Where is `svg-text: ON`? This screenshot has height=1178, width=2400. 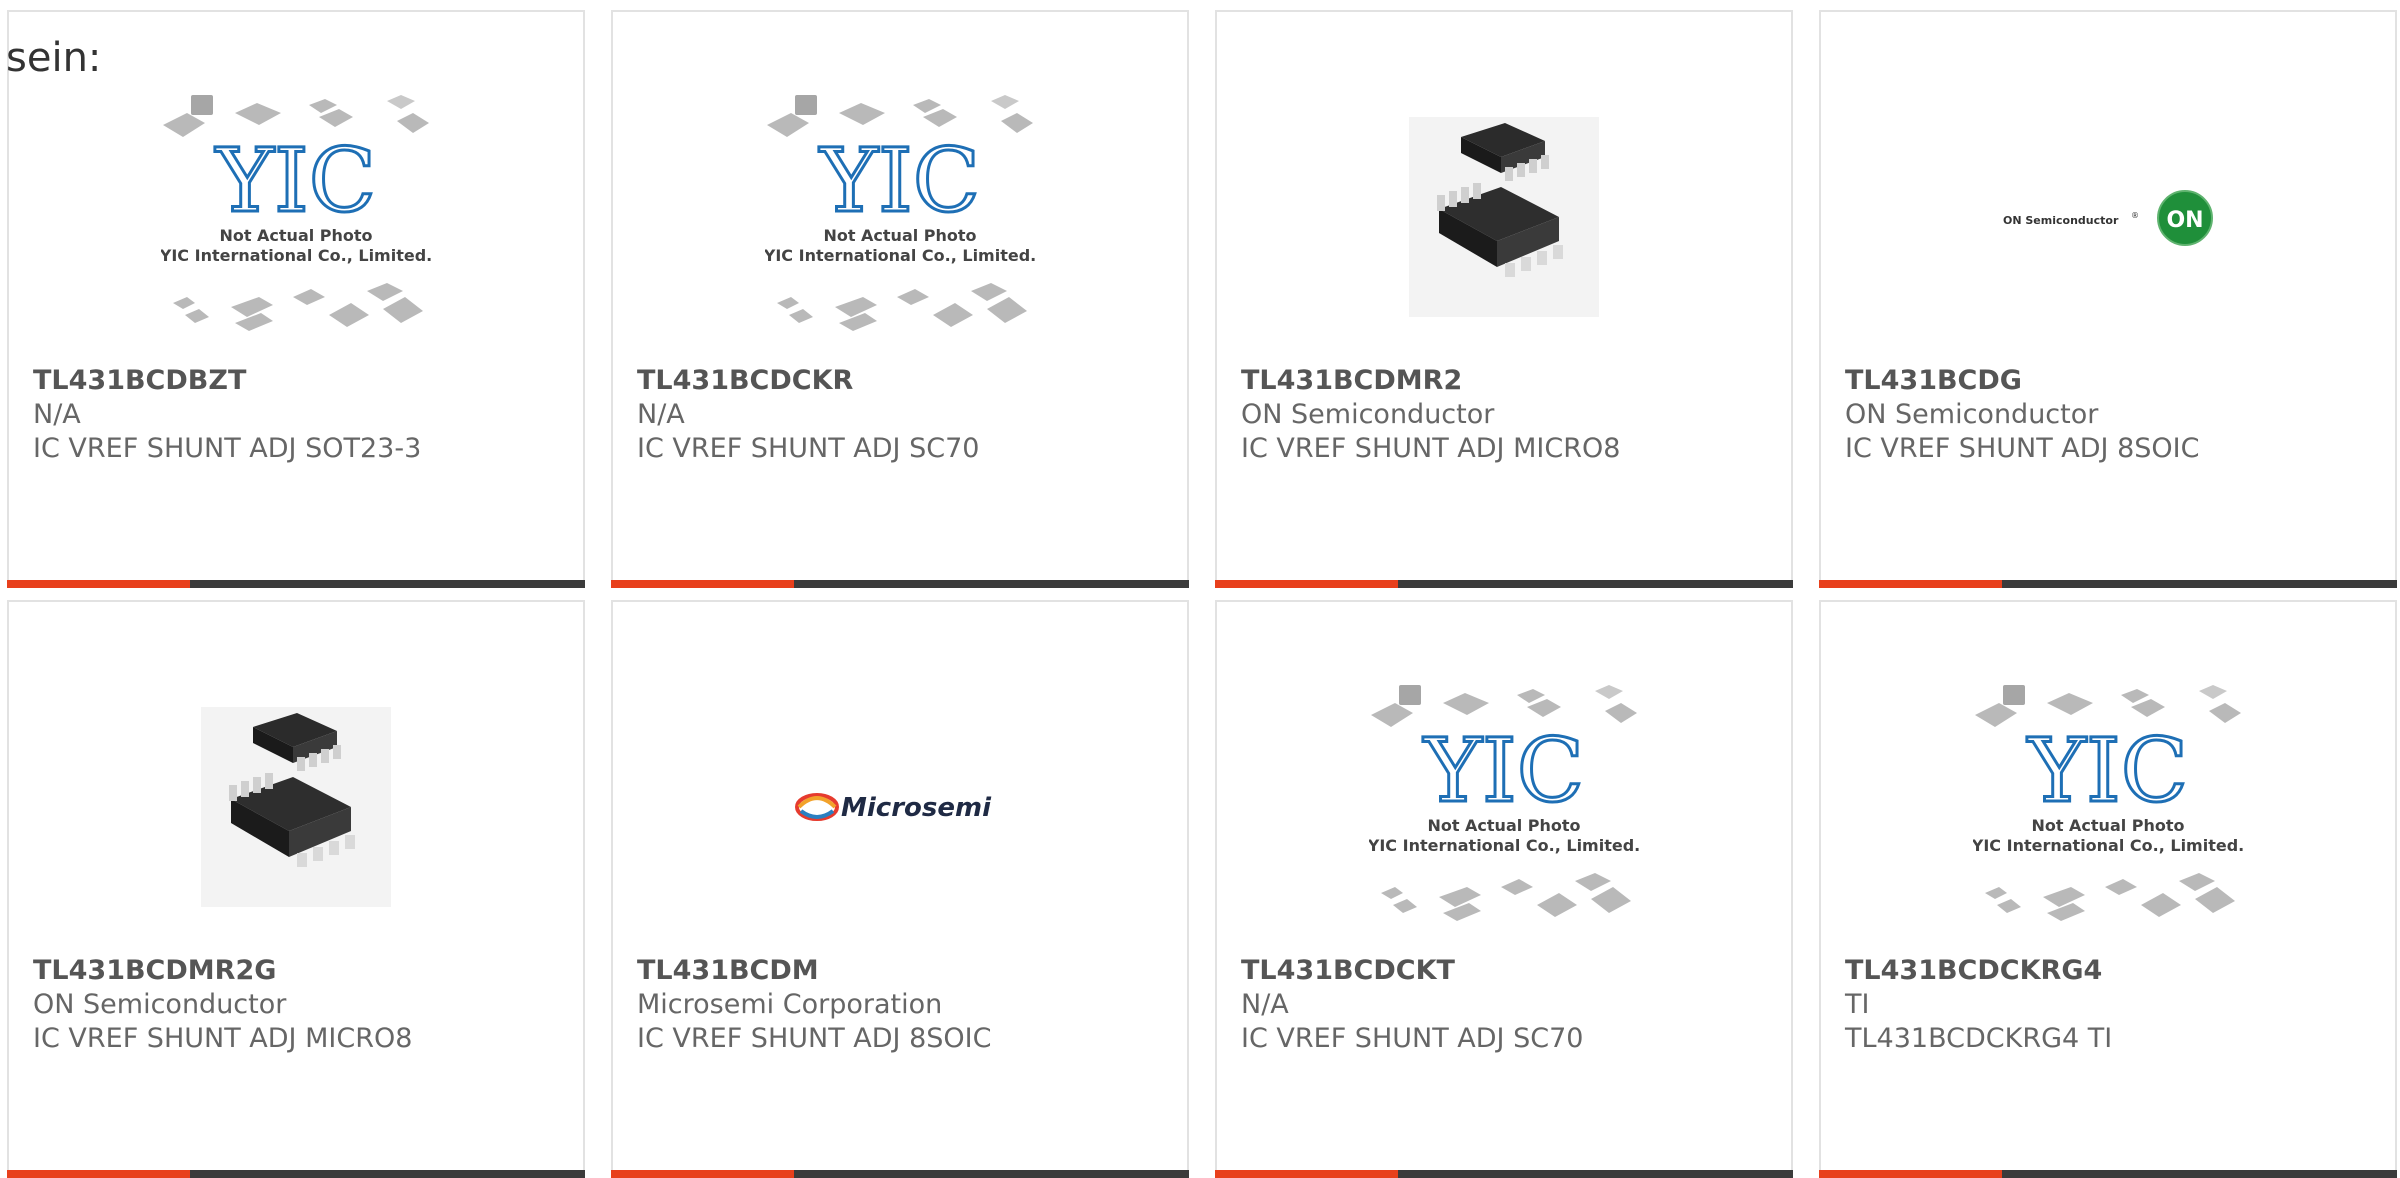 svg-text: ON is located at coordinates (2184, 220).